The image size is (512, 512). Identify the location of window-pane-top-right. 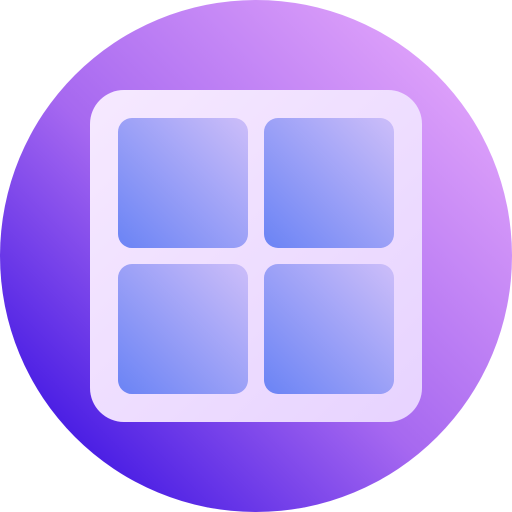
(329, 183).